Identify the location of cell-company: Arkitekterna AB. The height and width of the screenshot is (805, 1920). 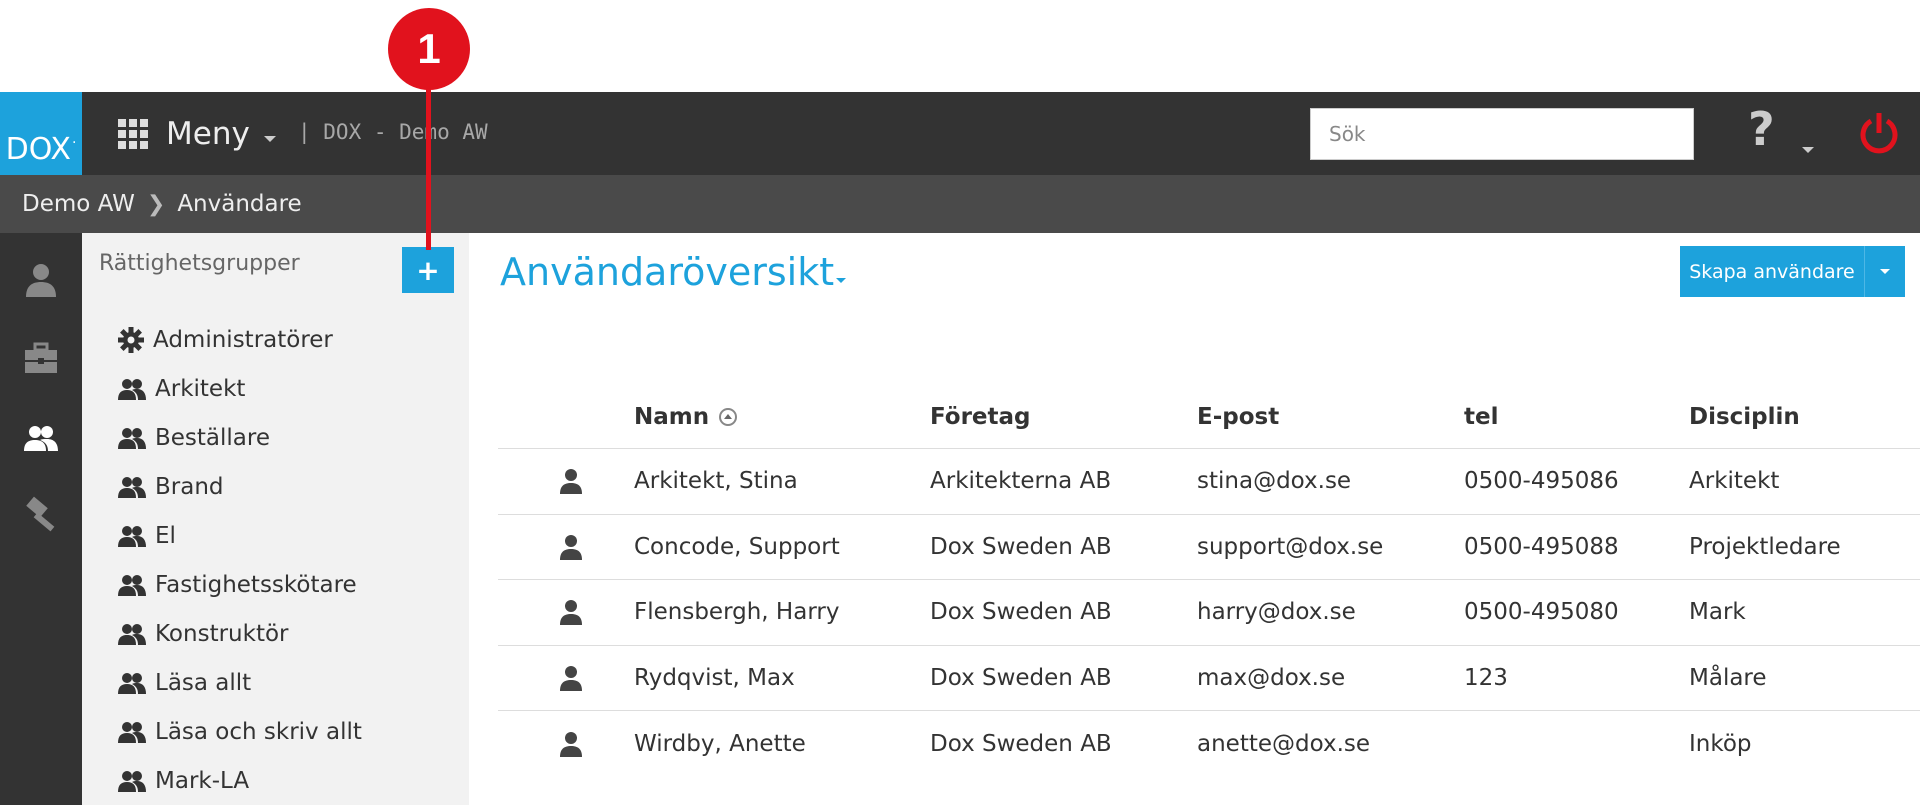
(1021, 481).